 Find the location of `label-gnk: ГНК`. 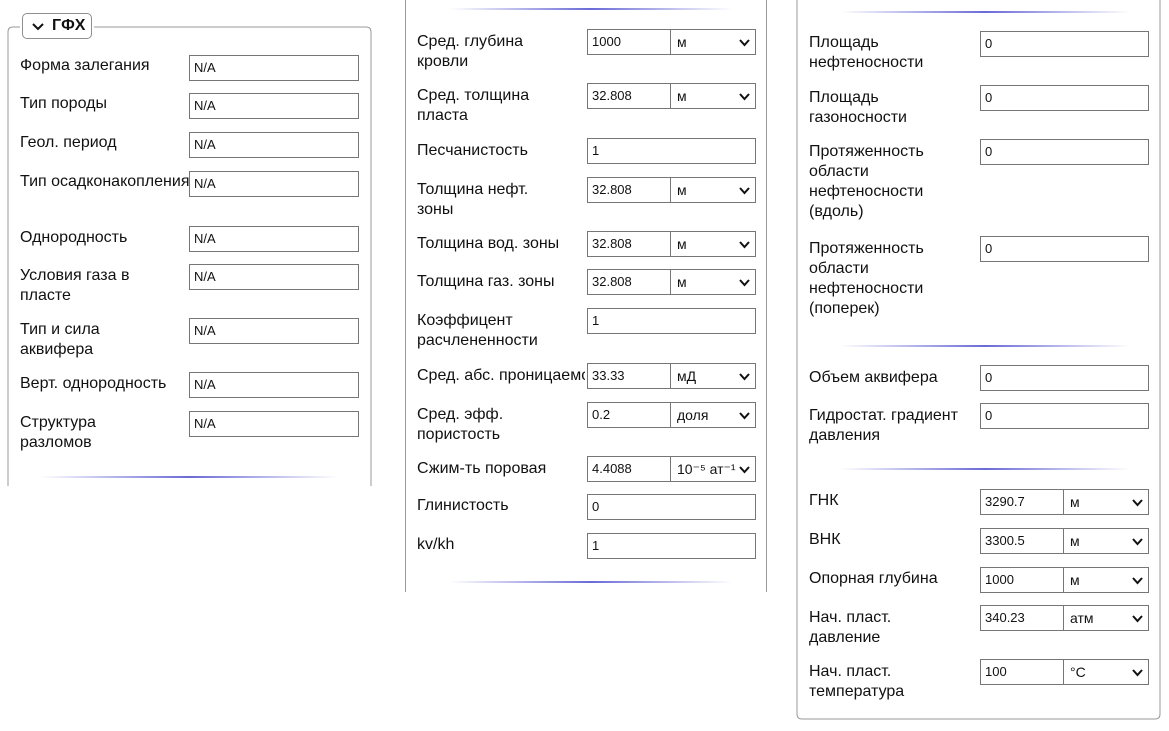

label-gnk: ГНК is located at coordinates (824, 500).